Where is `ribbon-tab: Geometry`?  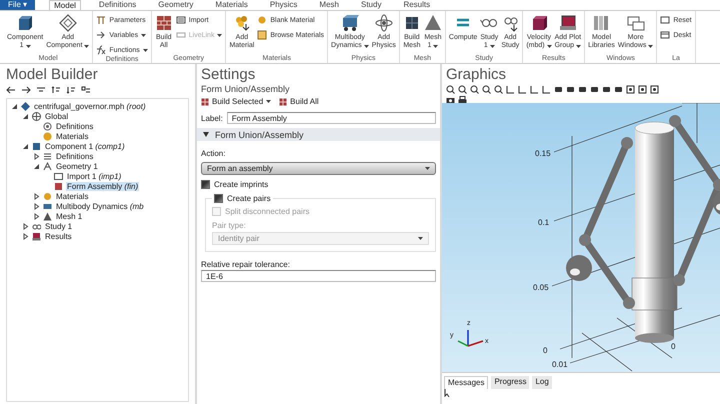
ribbon-tab: Geometry is located at coordinates (176, 5).